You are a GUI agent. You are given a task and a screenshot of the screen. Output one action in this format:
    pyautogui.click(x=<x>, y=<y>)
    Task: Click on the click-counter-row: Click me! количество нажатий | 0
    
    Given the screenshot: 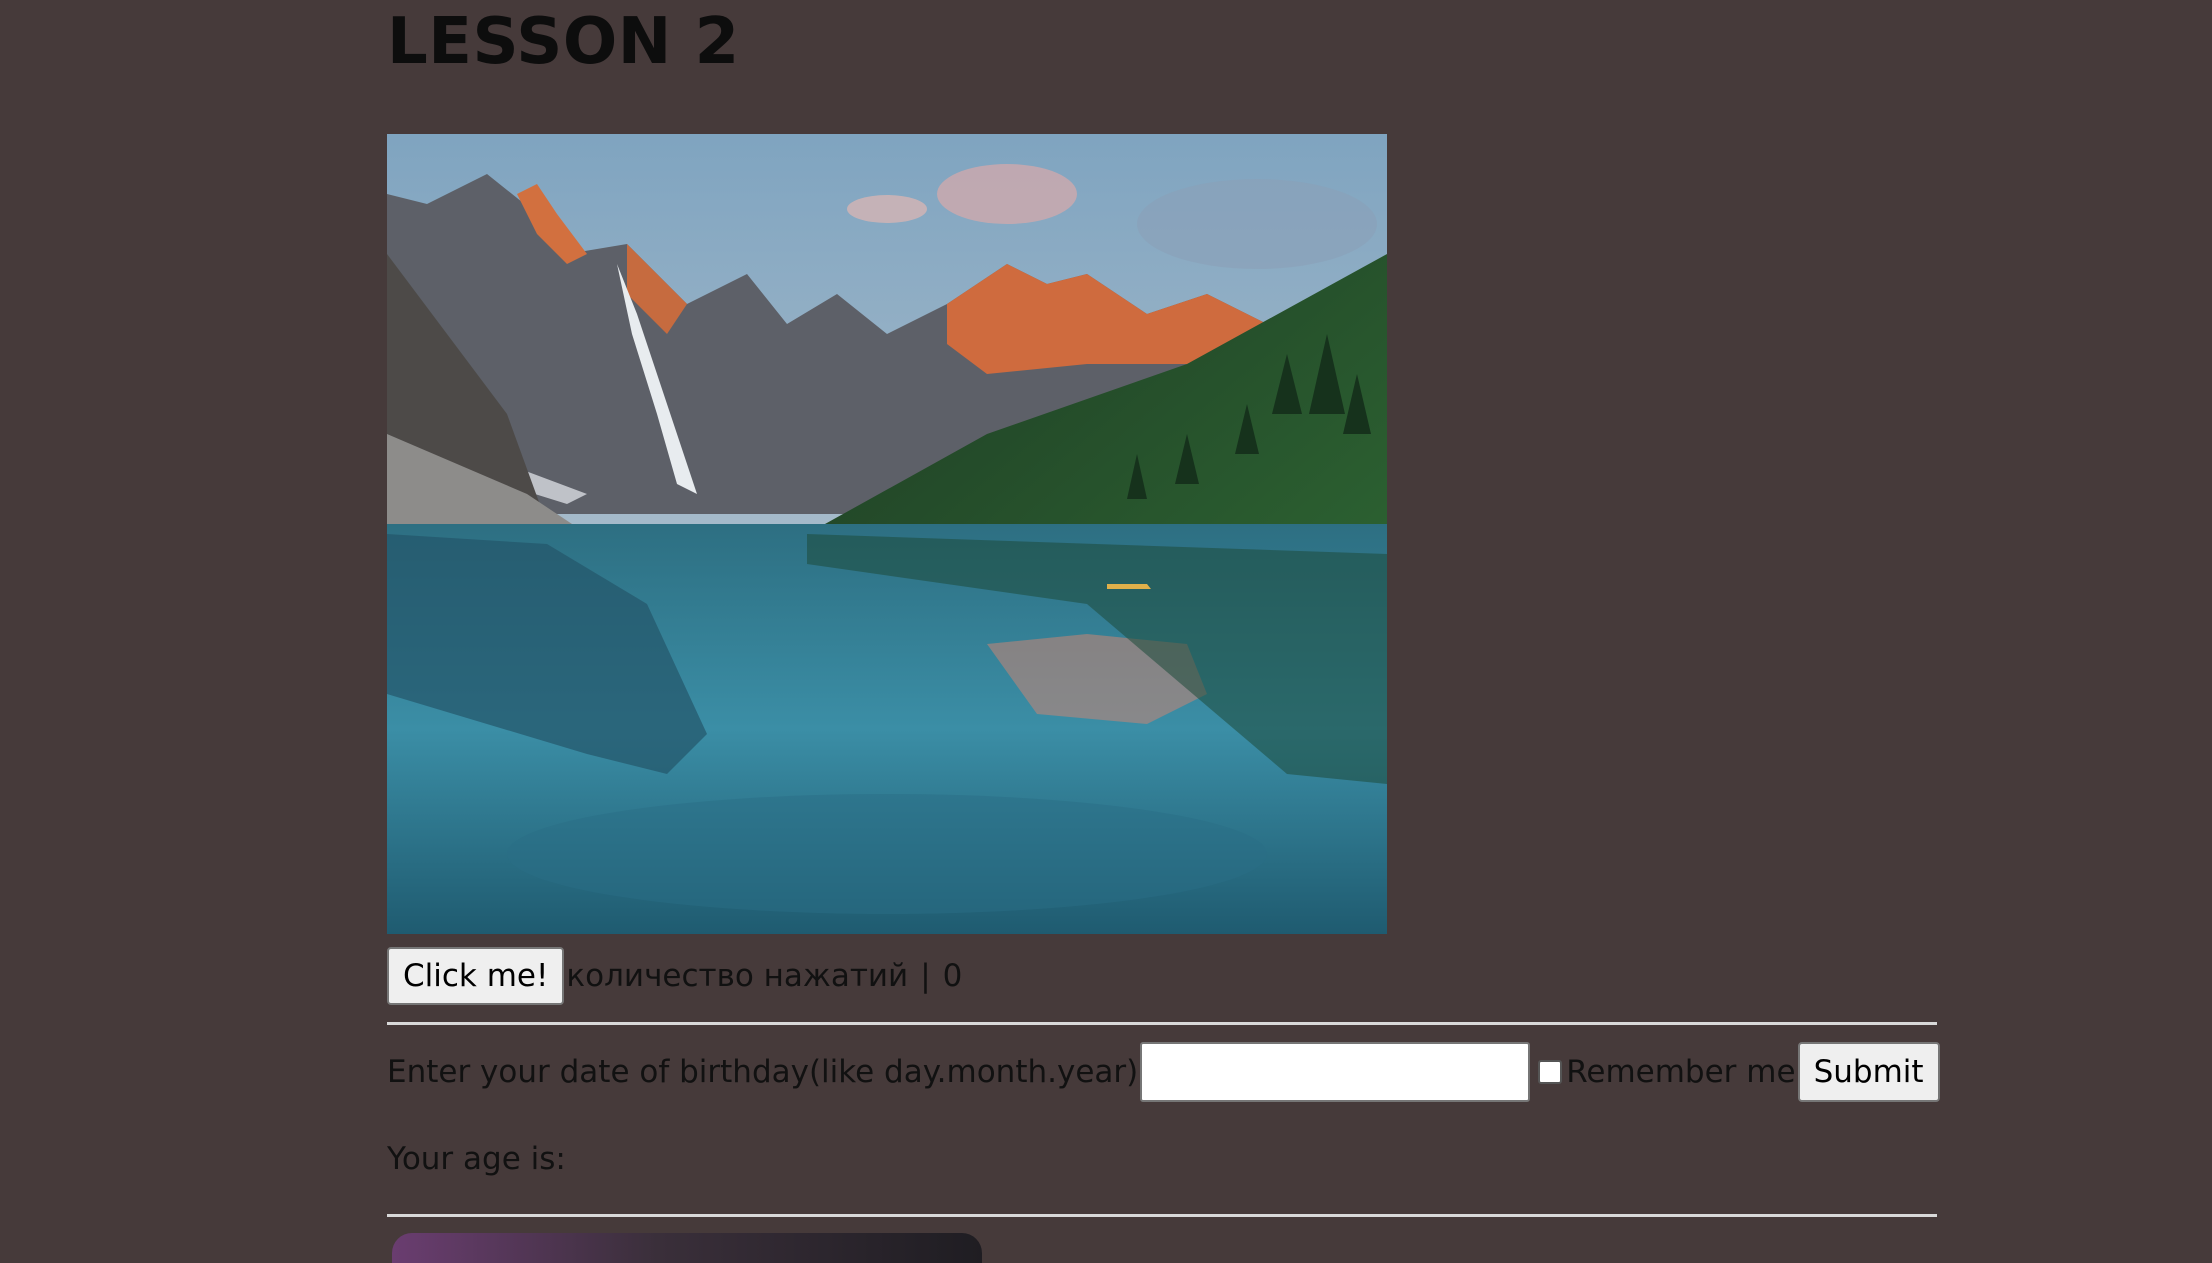 What is the action you would take?
    pyautogui.click(x=674, y=976)
    